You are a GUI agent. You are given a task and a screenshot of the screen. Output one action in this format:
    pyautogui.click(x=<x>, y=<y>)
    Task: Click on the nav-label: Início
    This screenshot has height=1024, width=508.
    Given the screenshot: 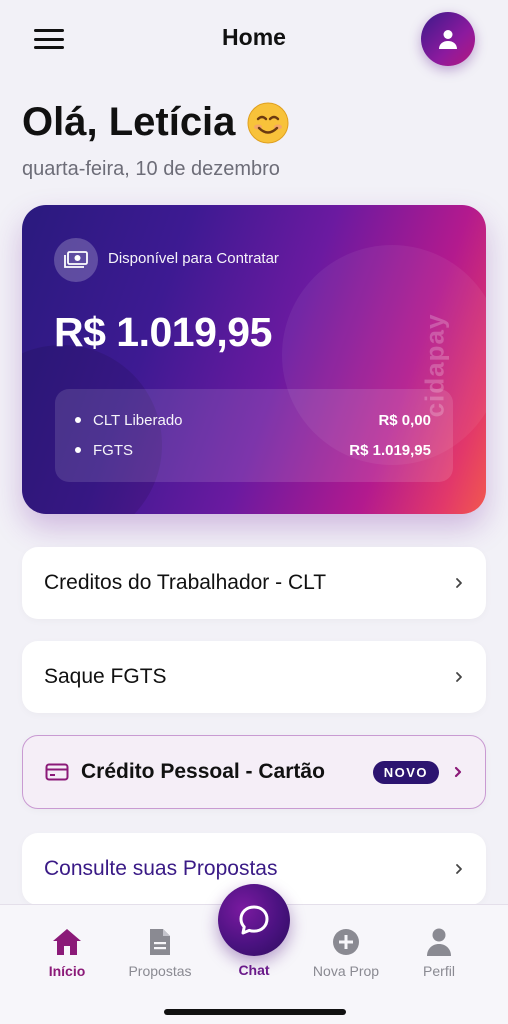 What is the action you would take?
    pyautogui.click(x=67, y=971)
    